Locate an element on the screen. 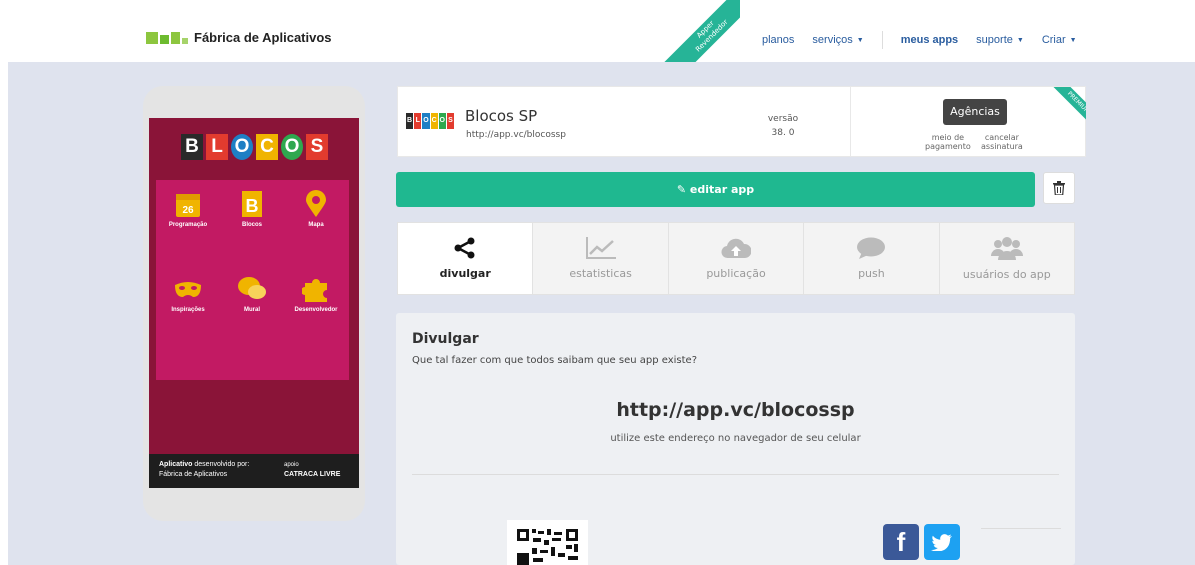 The width and height of the screenshot is (1195, 565). tile-inspiracoes: Inspirações is located at coordinates (188, 294).